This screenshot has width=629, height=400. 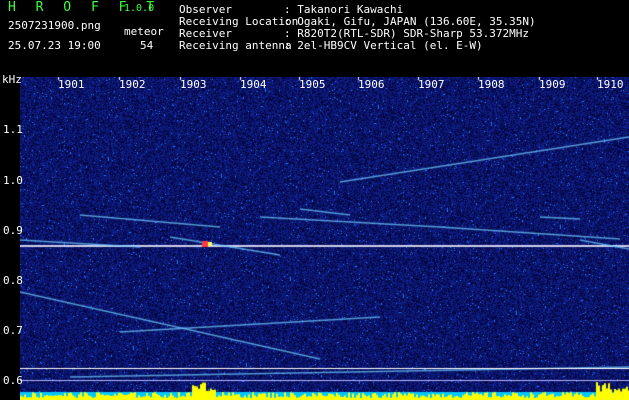 I want to click on meteor-label: meteor, so click(x=144, y=31).